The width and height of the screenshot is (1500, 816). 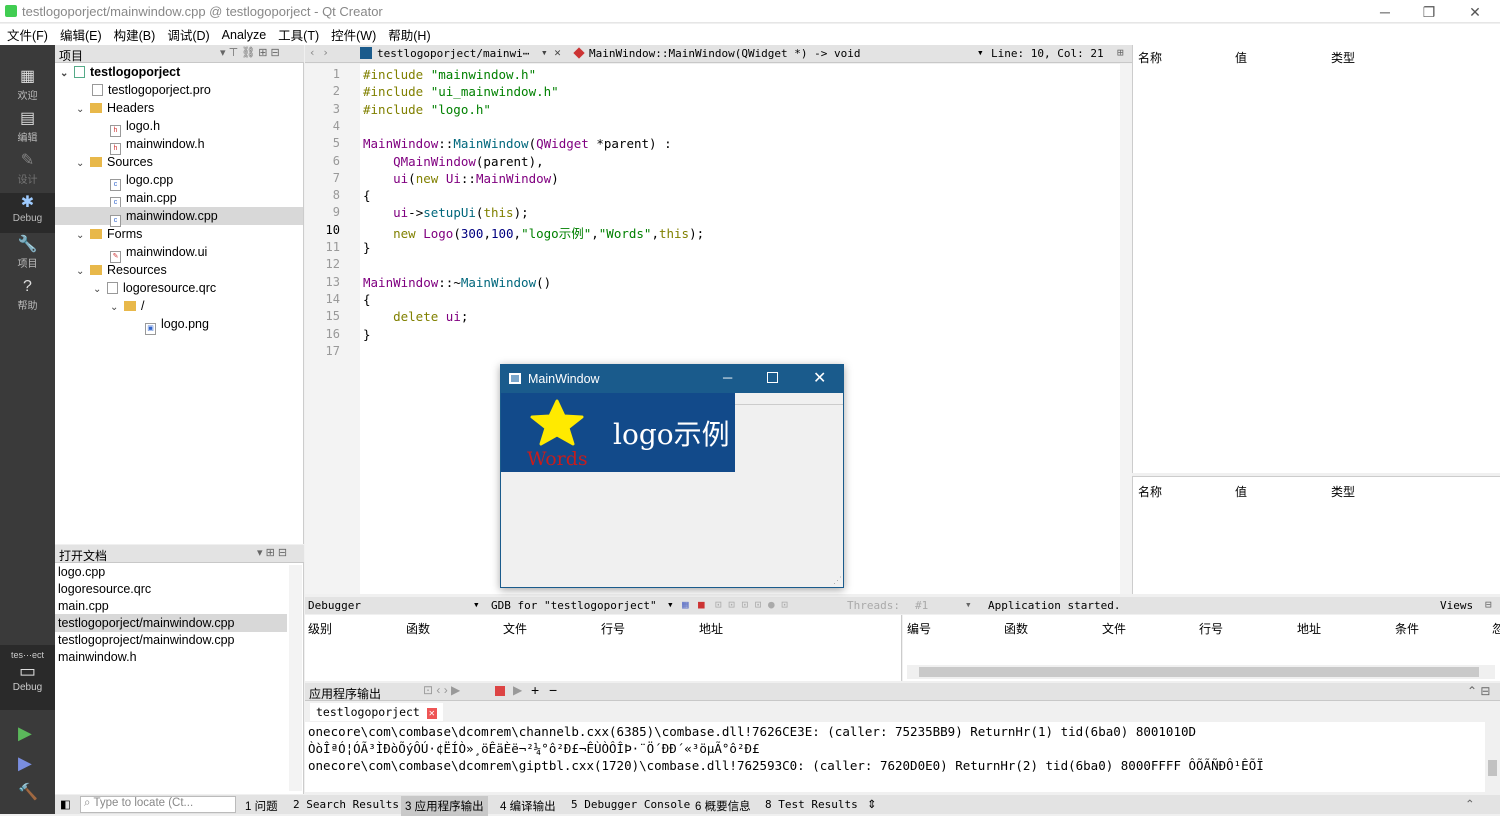 What do you see at coordinates (1429, 12) in the screenshot?
I see `maximize-button: ❐` at bounding box center [1429, 12].